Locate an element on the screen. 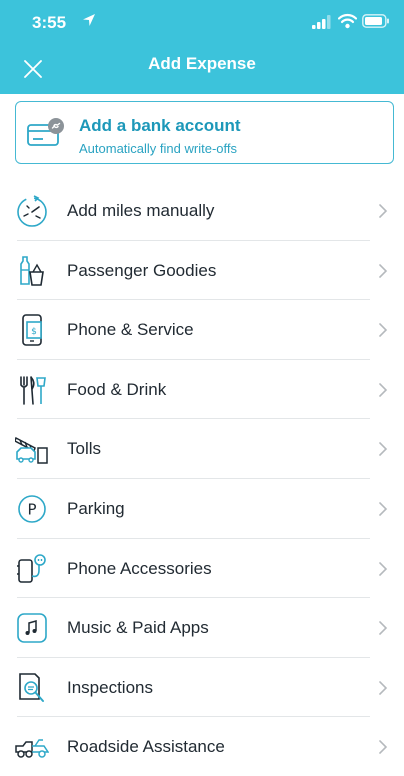 Image resolution: width=404 pixels, height=776 pixels. svg-text: P is located at coordinates (31, 509).